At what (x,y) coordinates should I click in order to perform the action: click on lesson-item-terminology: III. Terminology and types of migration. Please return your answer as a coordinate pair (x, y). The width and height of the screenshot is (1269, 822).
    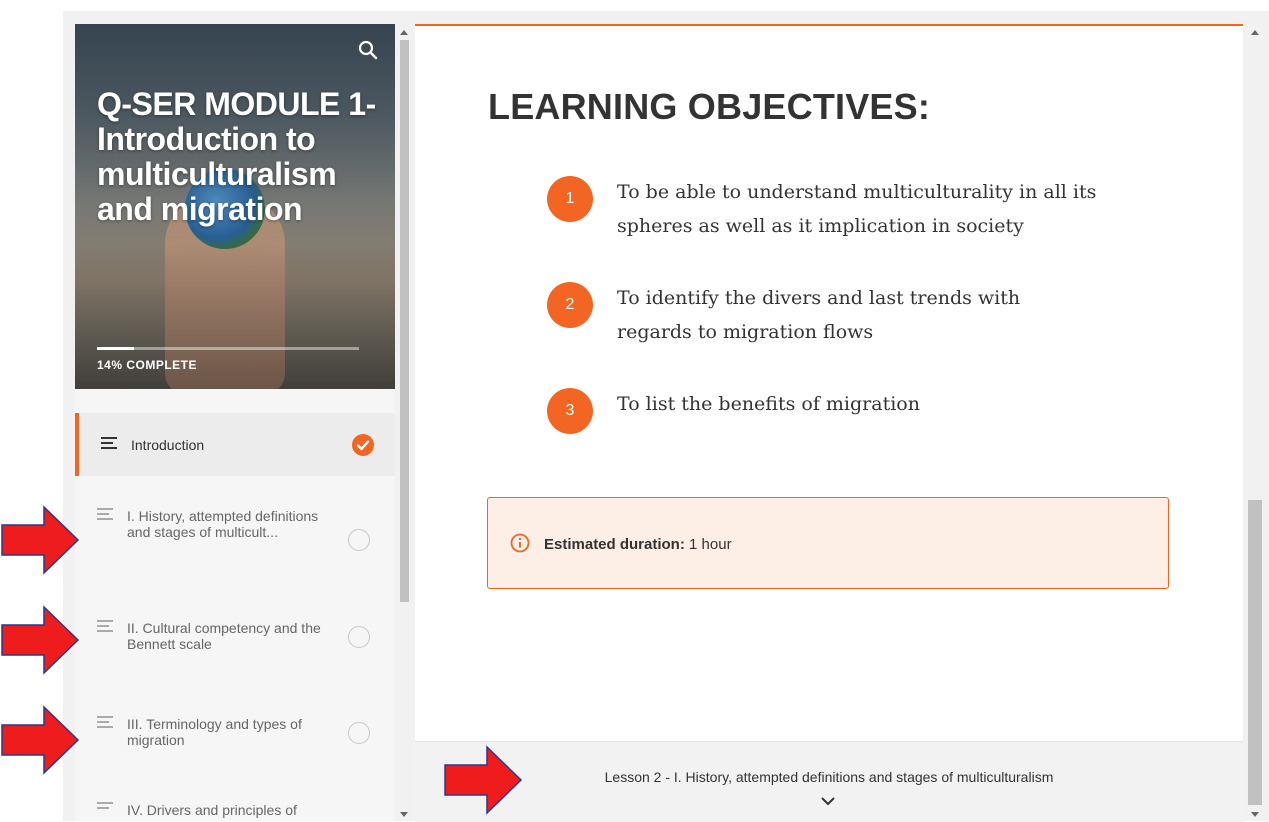
    Looking at the image, I should click on (235, 736).